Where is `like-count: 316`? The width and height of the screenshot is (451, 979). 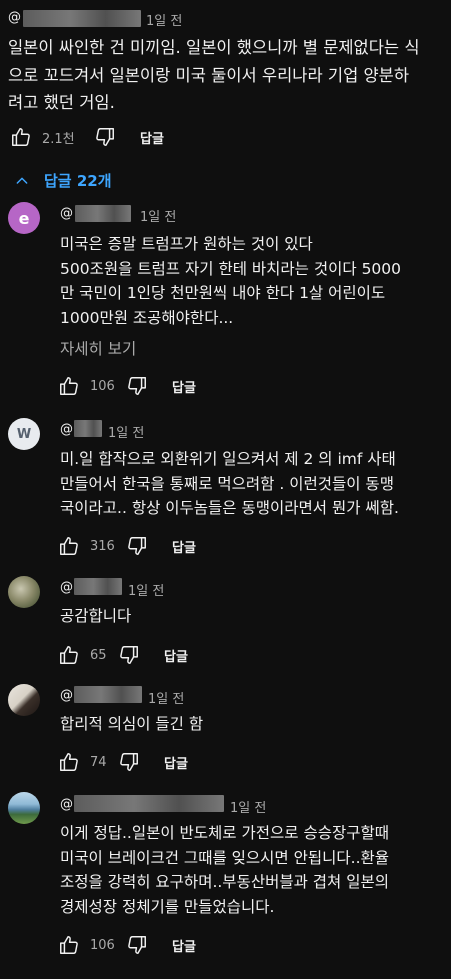
like-count: 316 is located at coordinates (102, 546).